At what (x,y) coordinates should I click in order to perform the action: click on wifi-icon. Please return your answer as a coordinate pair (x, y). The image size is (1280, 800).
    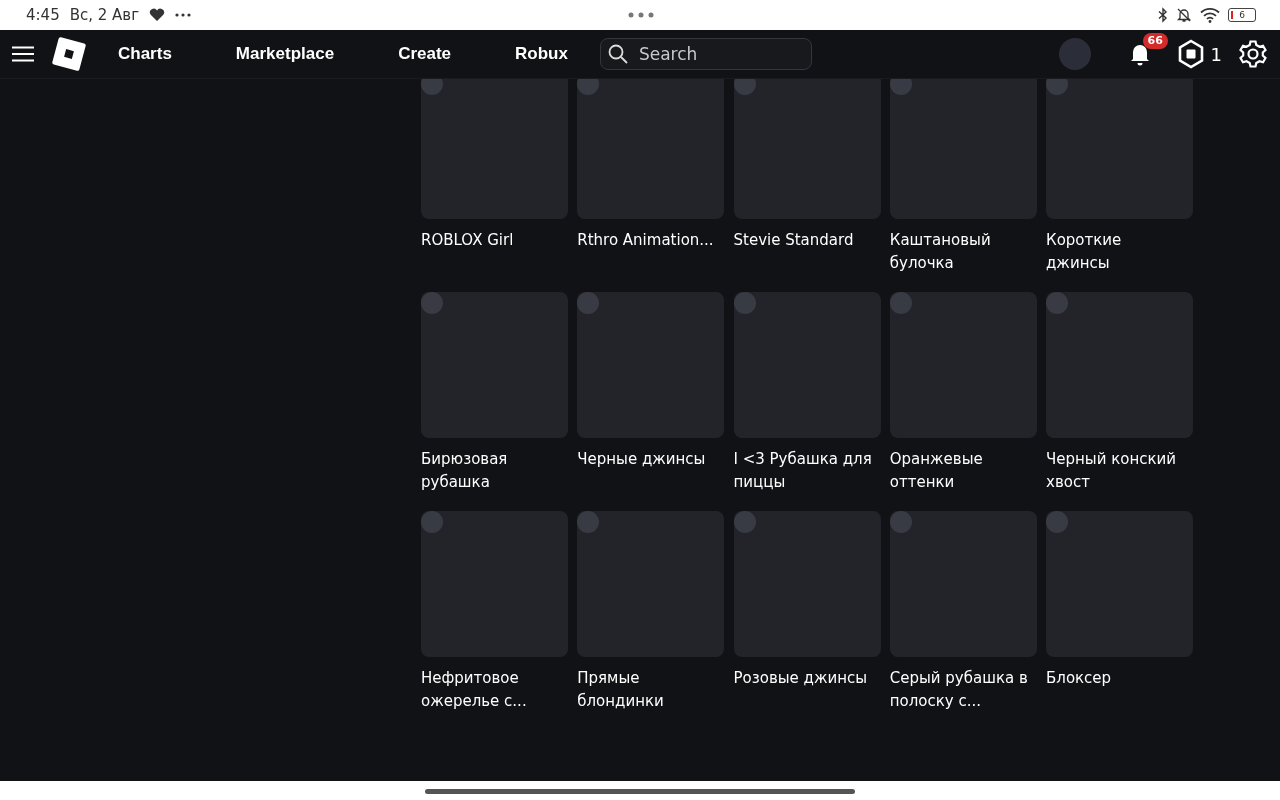
    Looking at the image, I should click on (1210, 15).